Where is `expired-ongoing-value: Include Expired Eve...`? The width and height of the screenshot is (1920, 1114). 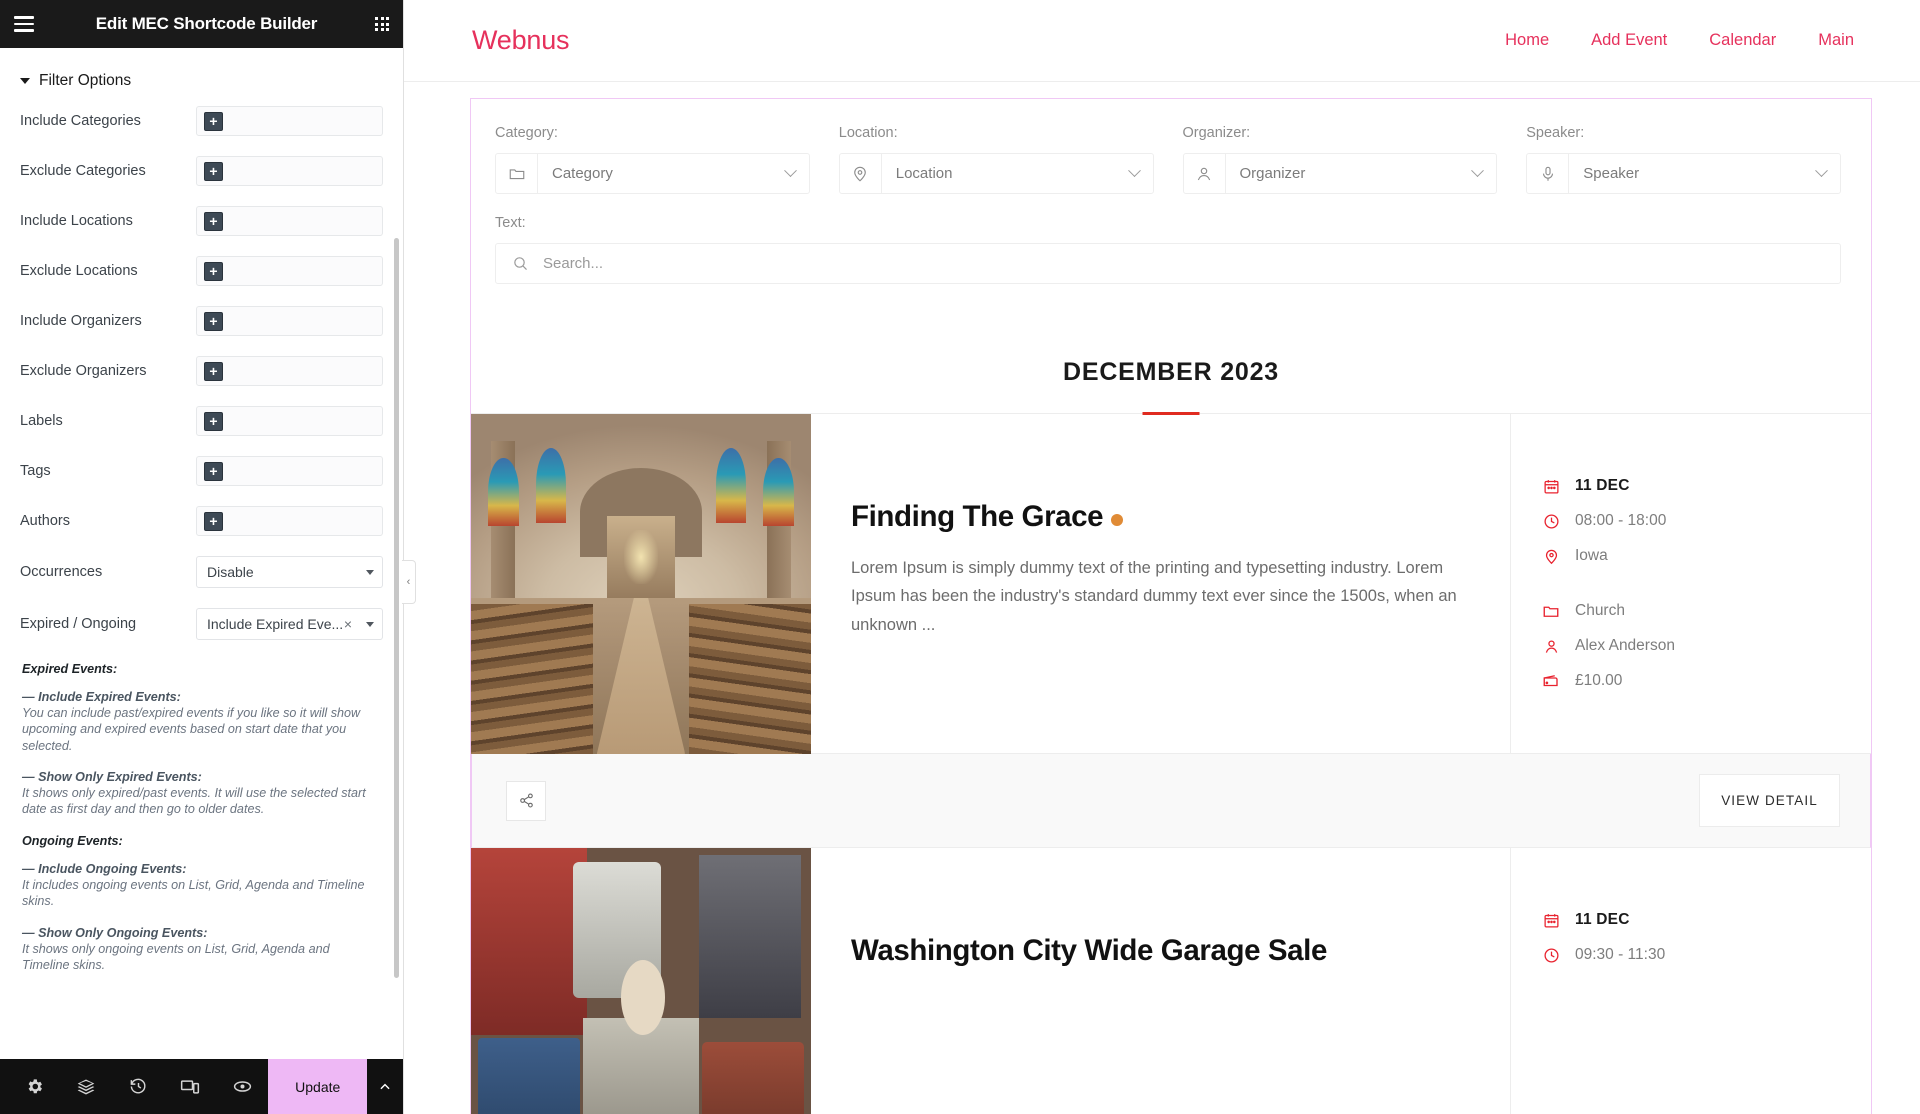
expired-ongoing-value: Include Expired Eve... is located at coordinates (275, 624).